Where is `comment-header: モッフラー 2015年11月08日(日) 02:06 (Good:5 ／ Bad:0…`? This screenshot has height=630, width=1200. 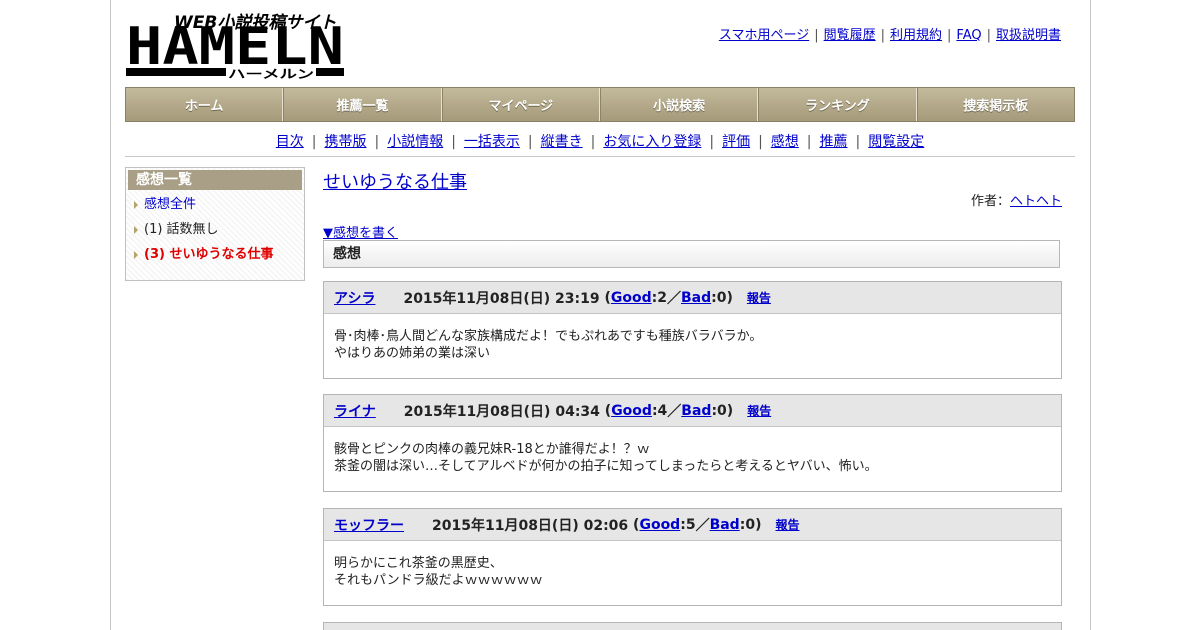 comment-header: モッフラー 2015年11月08日(日) 02:06 (Good:5 ／ Bad:0… is located at coordinates (692, 525).